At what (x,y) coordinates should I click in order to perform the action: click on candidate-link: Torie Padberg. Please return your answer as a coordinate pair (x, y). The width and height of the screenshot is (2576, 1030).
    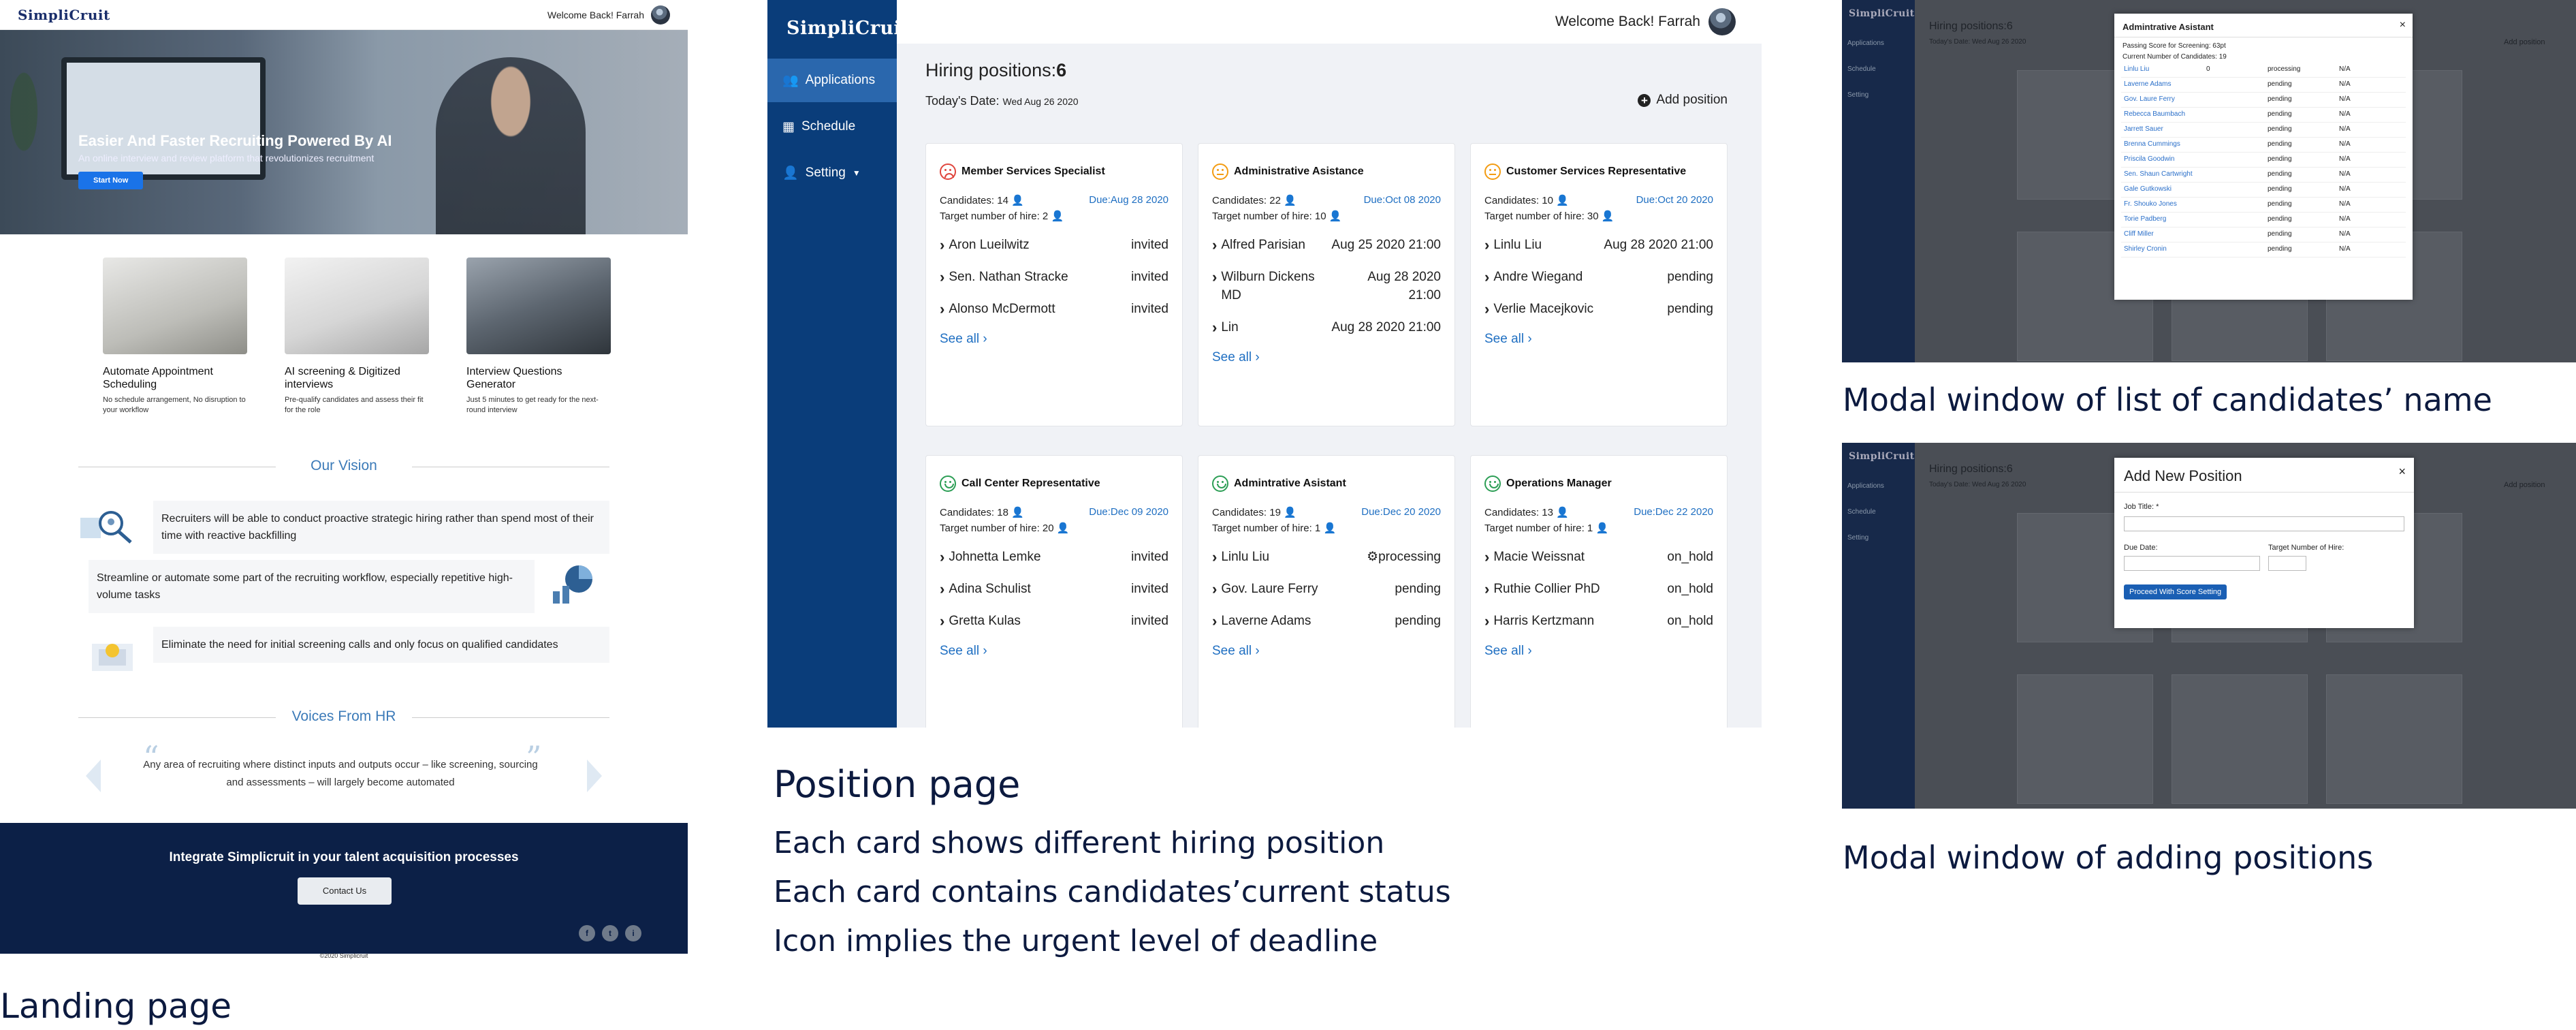
    Looking at the image, I should click on (2145, 219).